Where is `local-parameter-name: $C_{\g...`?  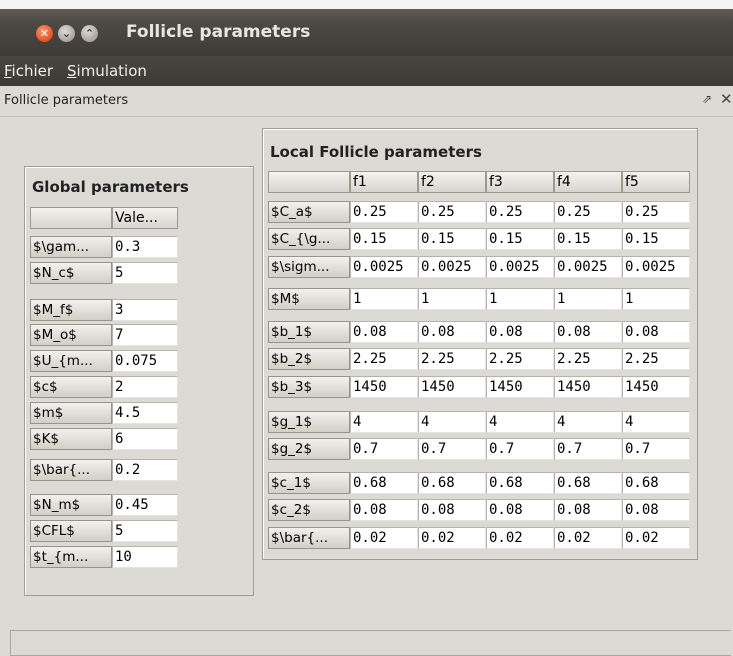 local-parameter-name: $C_{\g... is located at coordinates (309, 239).